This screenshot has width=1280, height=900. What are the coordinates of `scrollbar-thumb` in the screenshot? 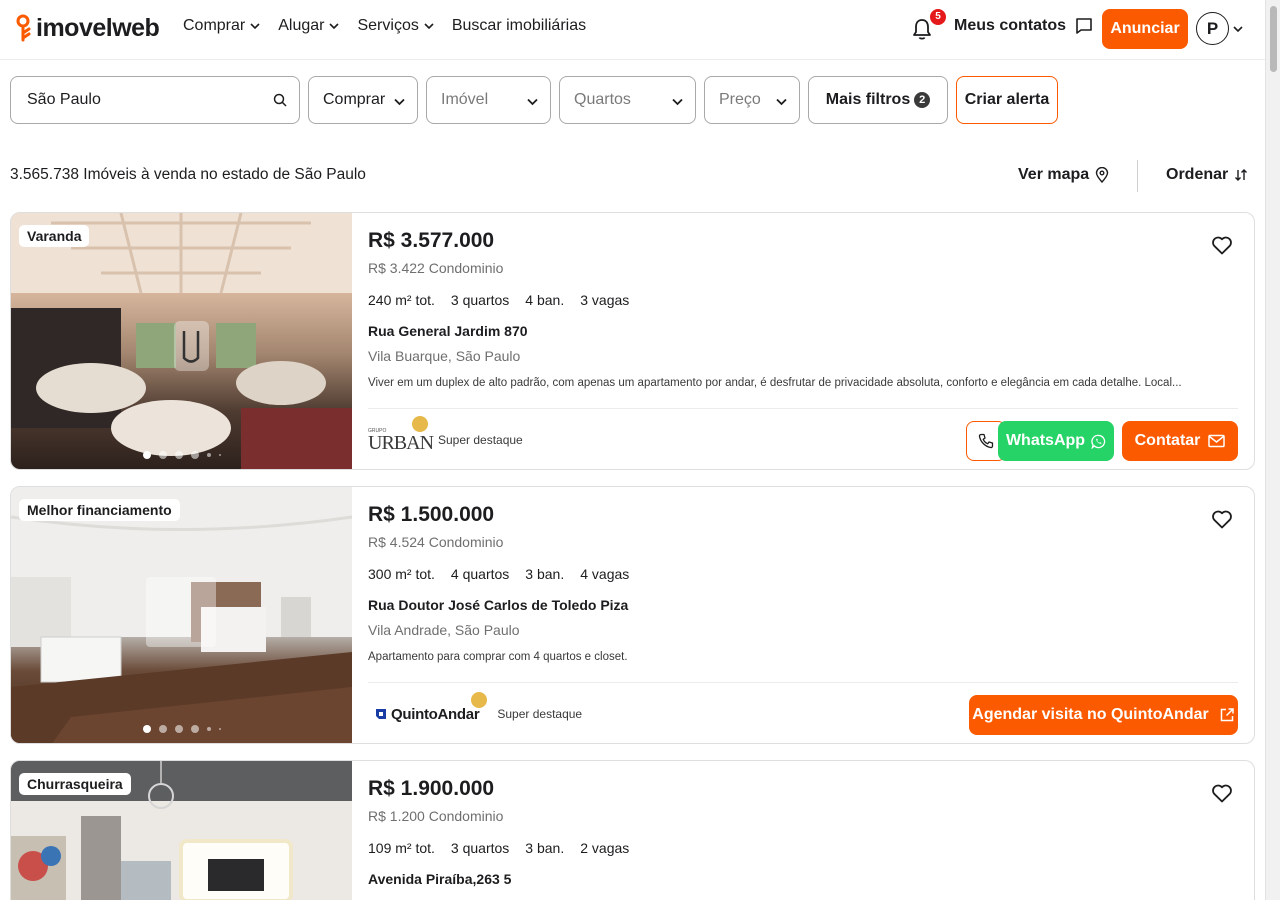 It's located at (1273, 39).